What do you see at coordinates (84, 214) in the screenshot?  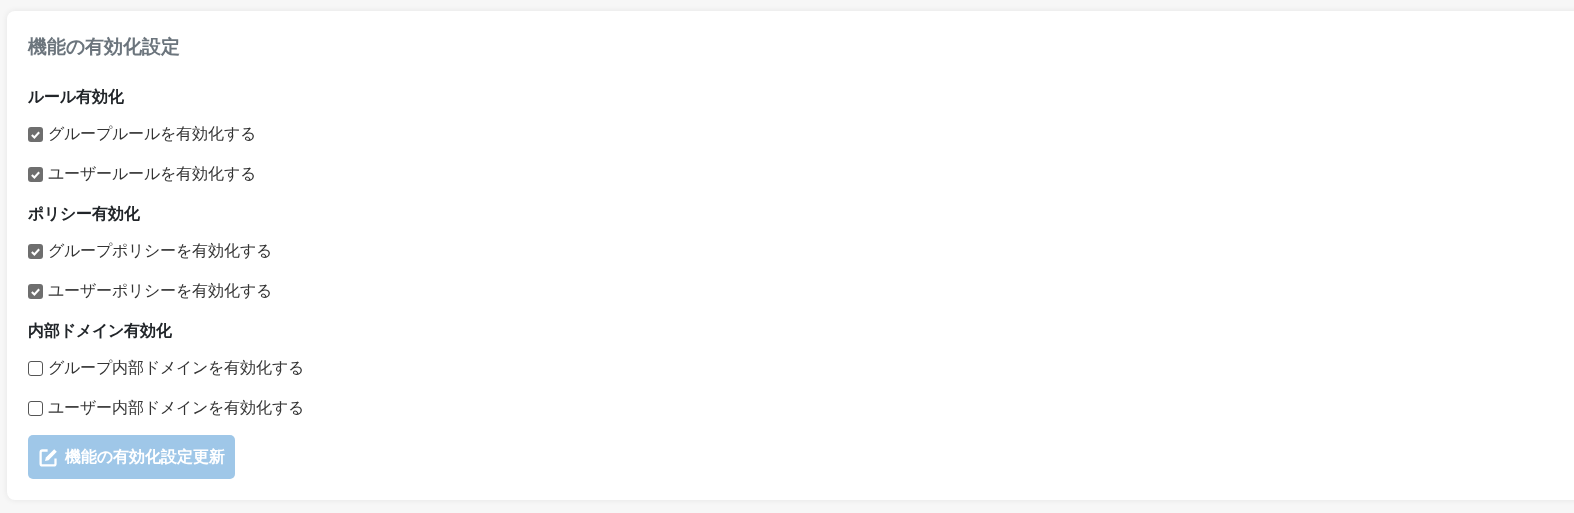 I see `section-heading: ポリシー有効化` at bounding box center [84, 214].